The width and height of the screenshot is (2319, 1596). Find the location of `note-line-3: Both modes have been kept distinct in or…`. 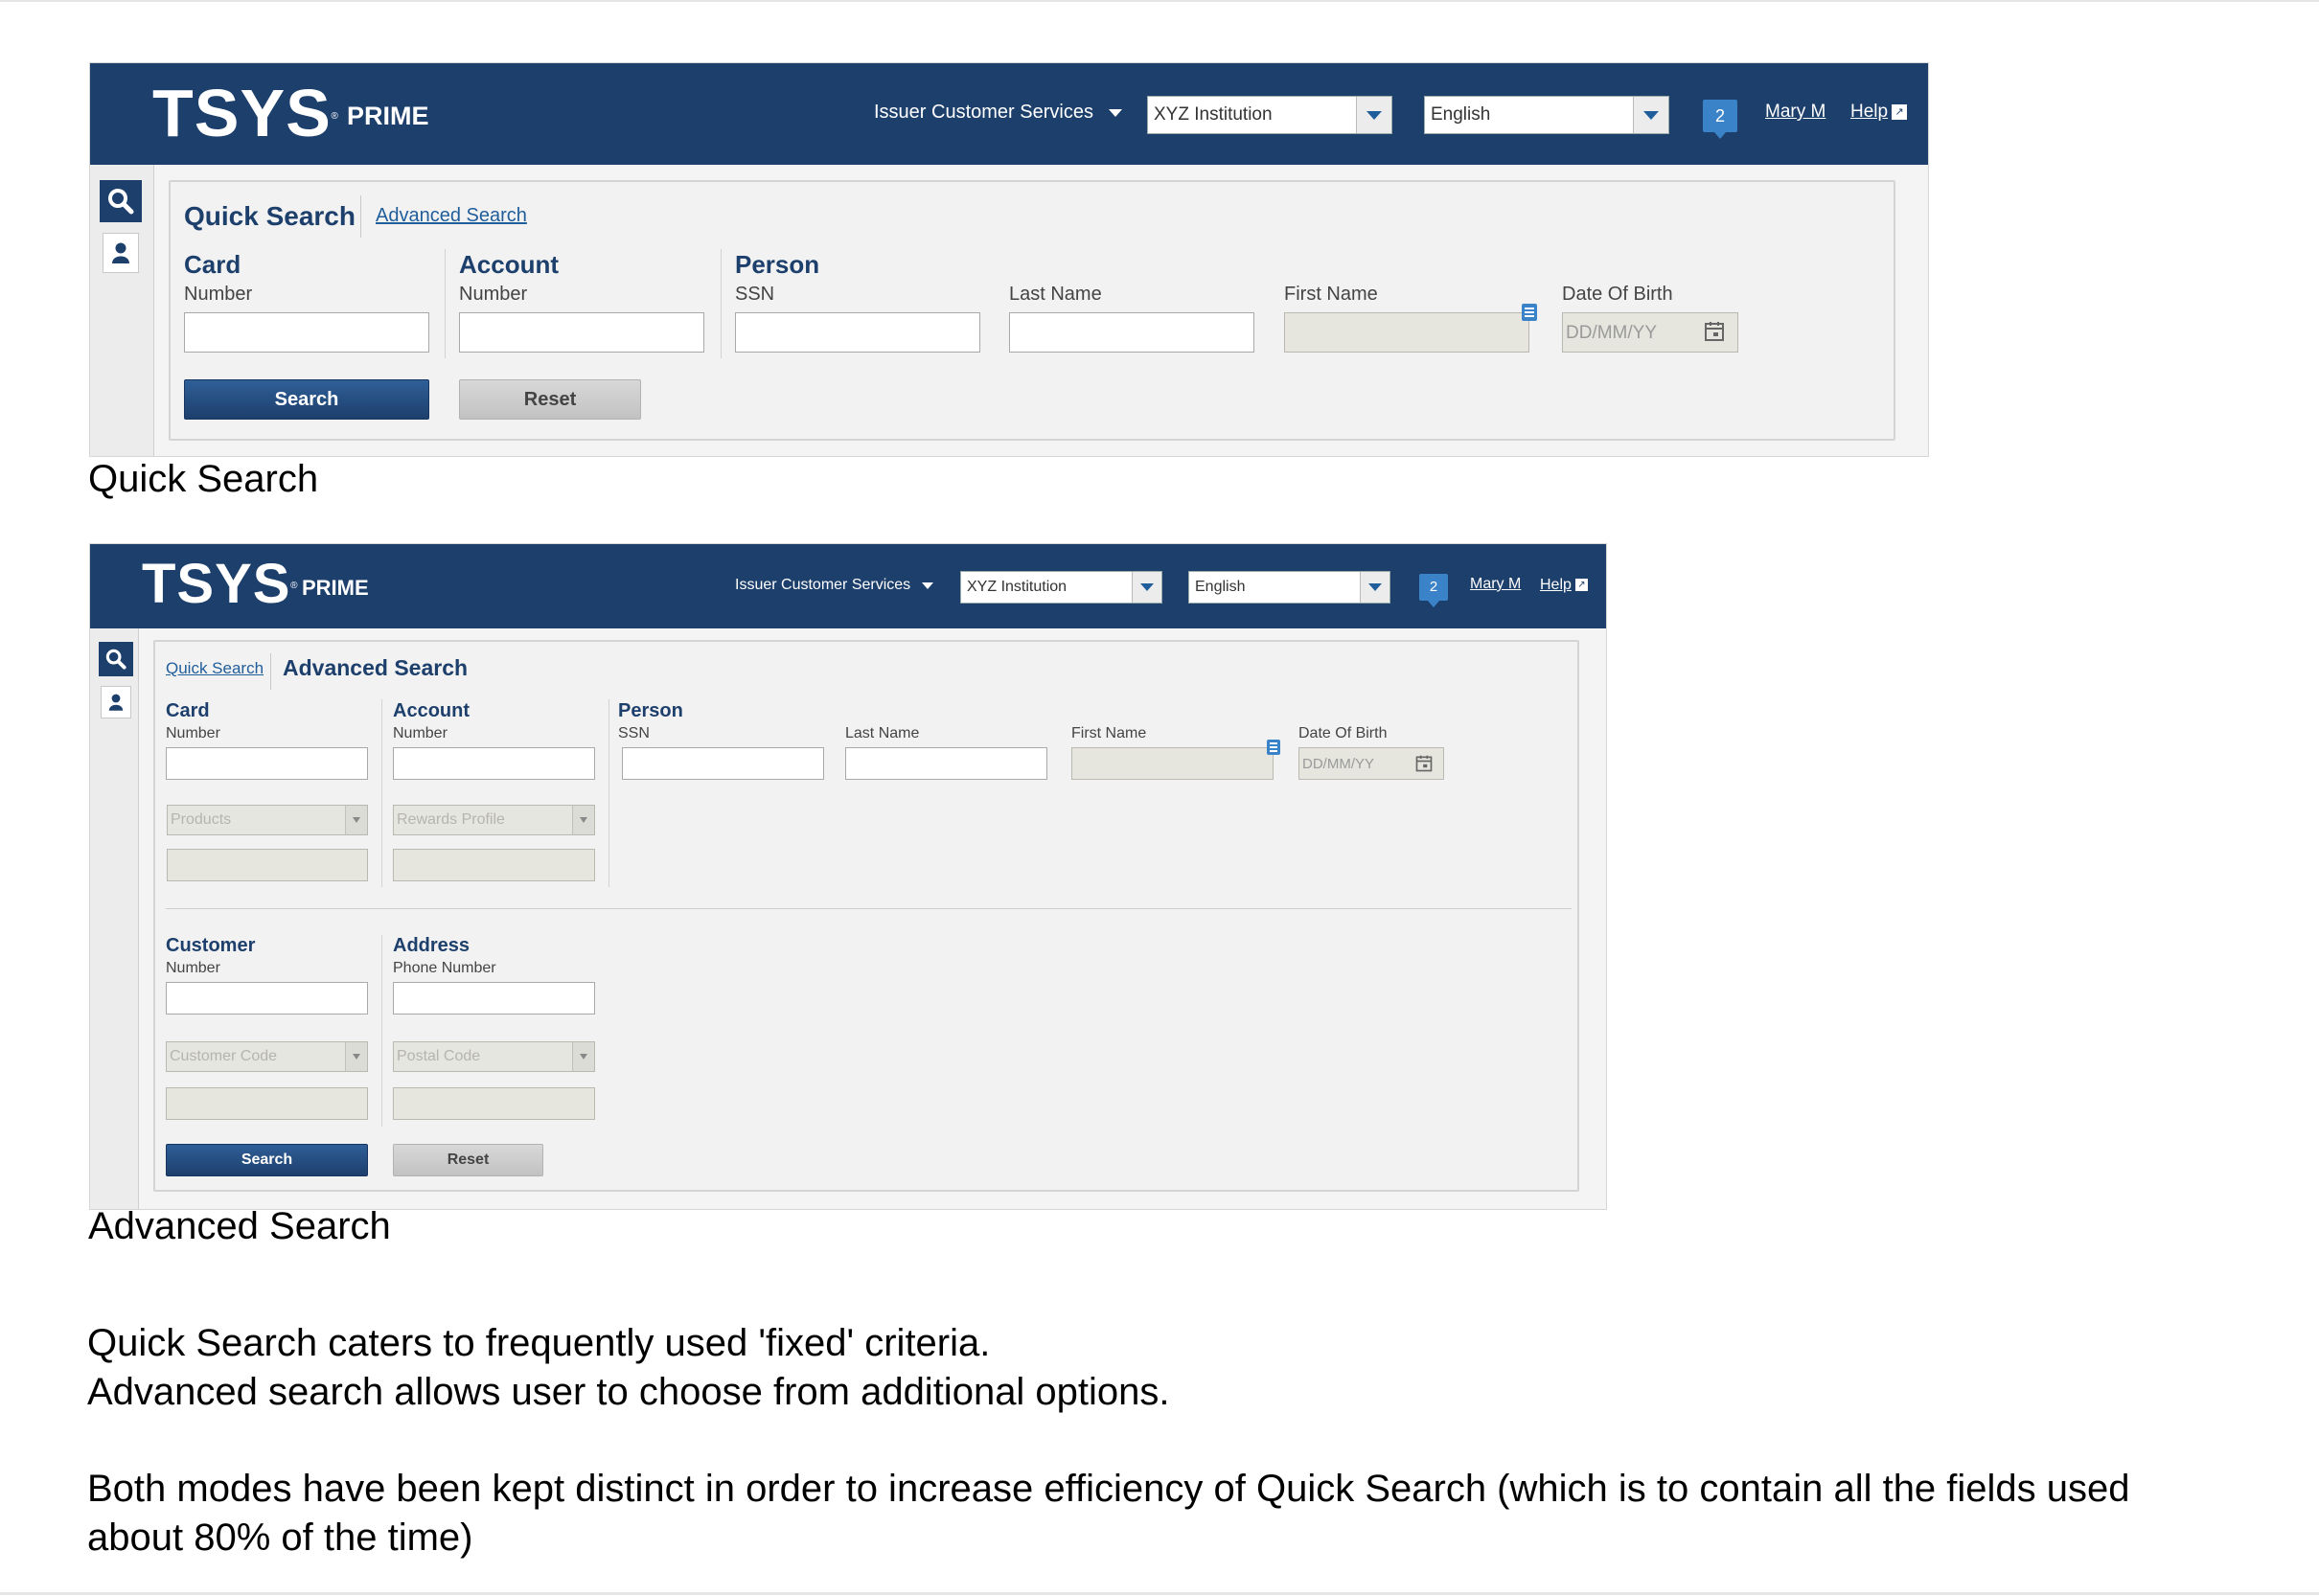

note-line-3: Both modes have been kept distinct in or… is located at coordinates (1108, 1489).